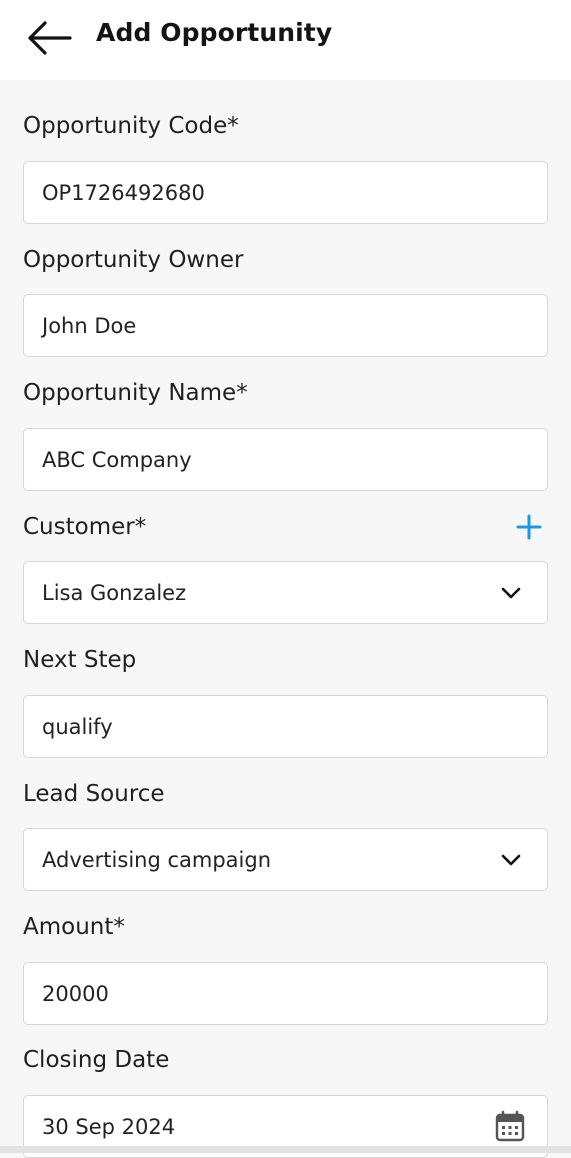  Describe the element at coordinates (285, 726) in the screenshot. I see `next-step-input: qualify` at that location.